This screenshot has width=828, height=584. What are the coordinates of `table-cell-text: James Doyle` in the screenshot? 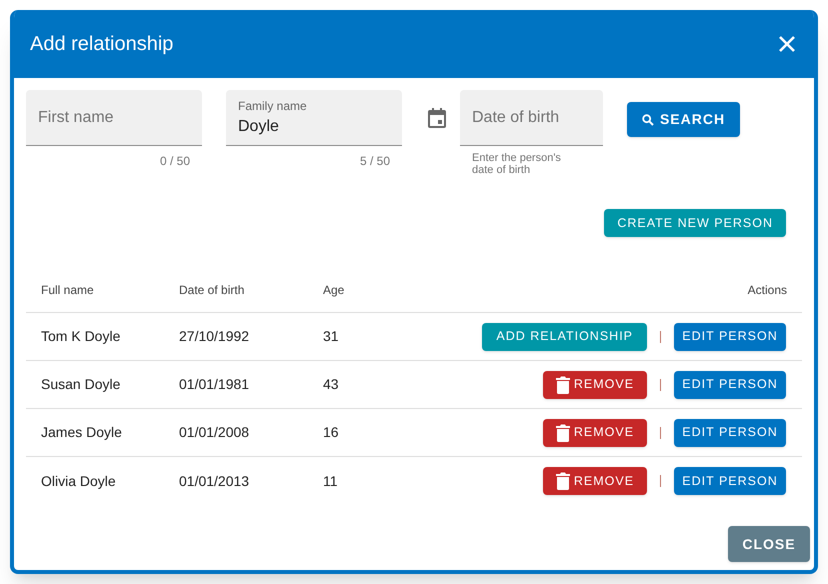 It's located at (82, 432).